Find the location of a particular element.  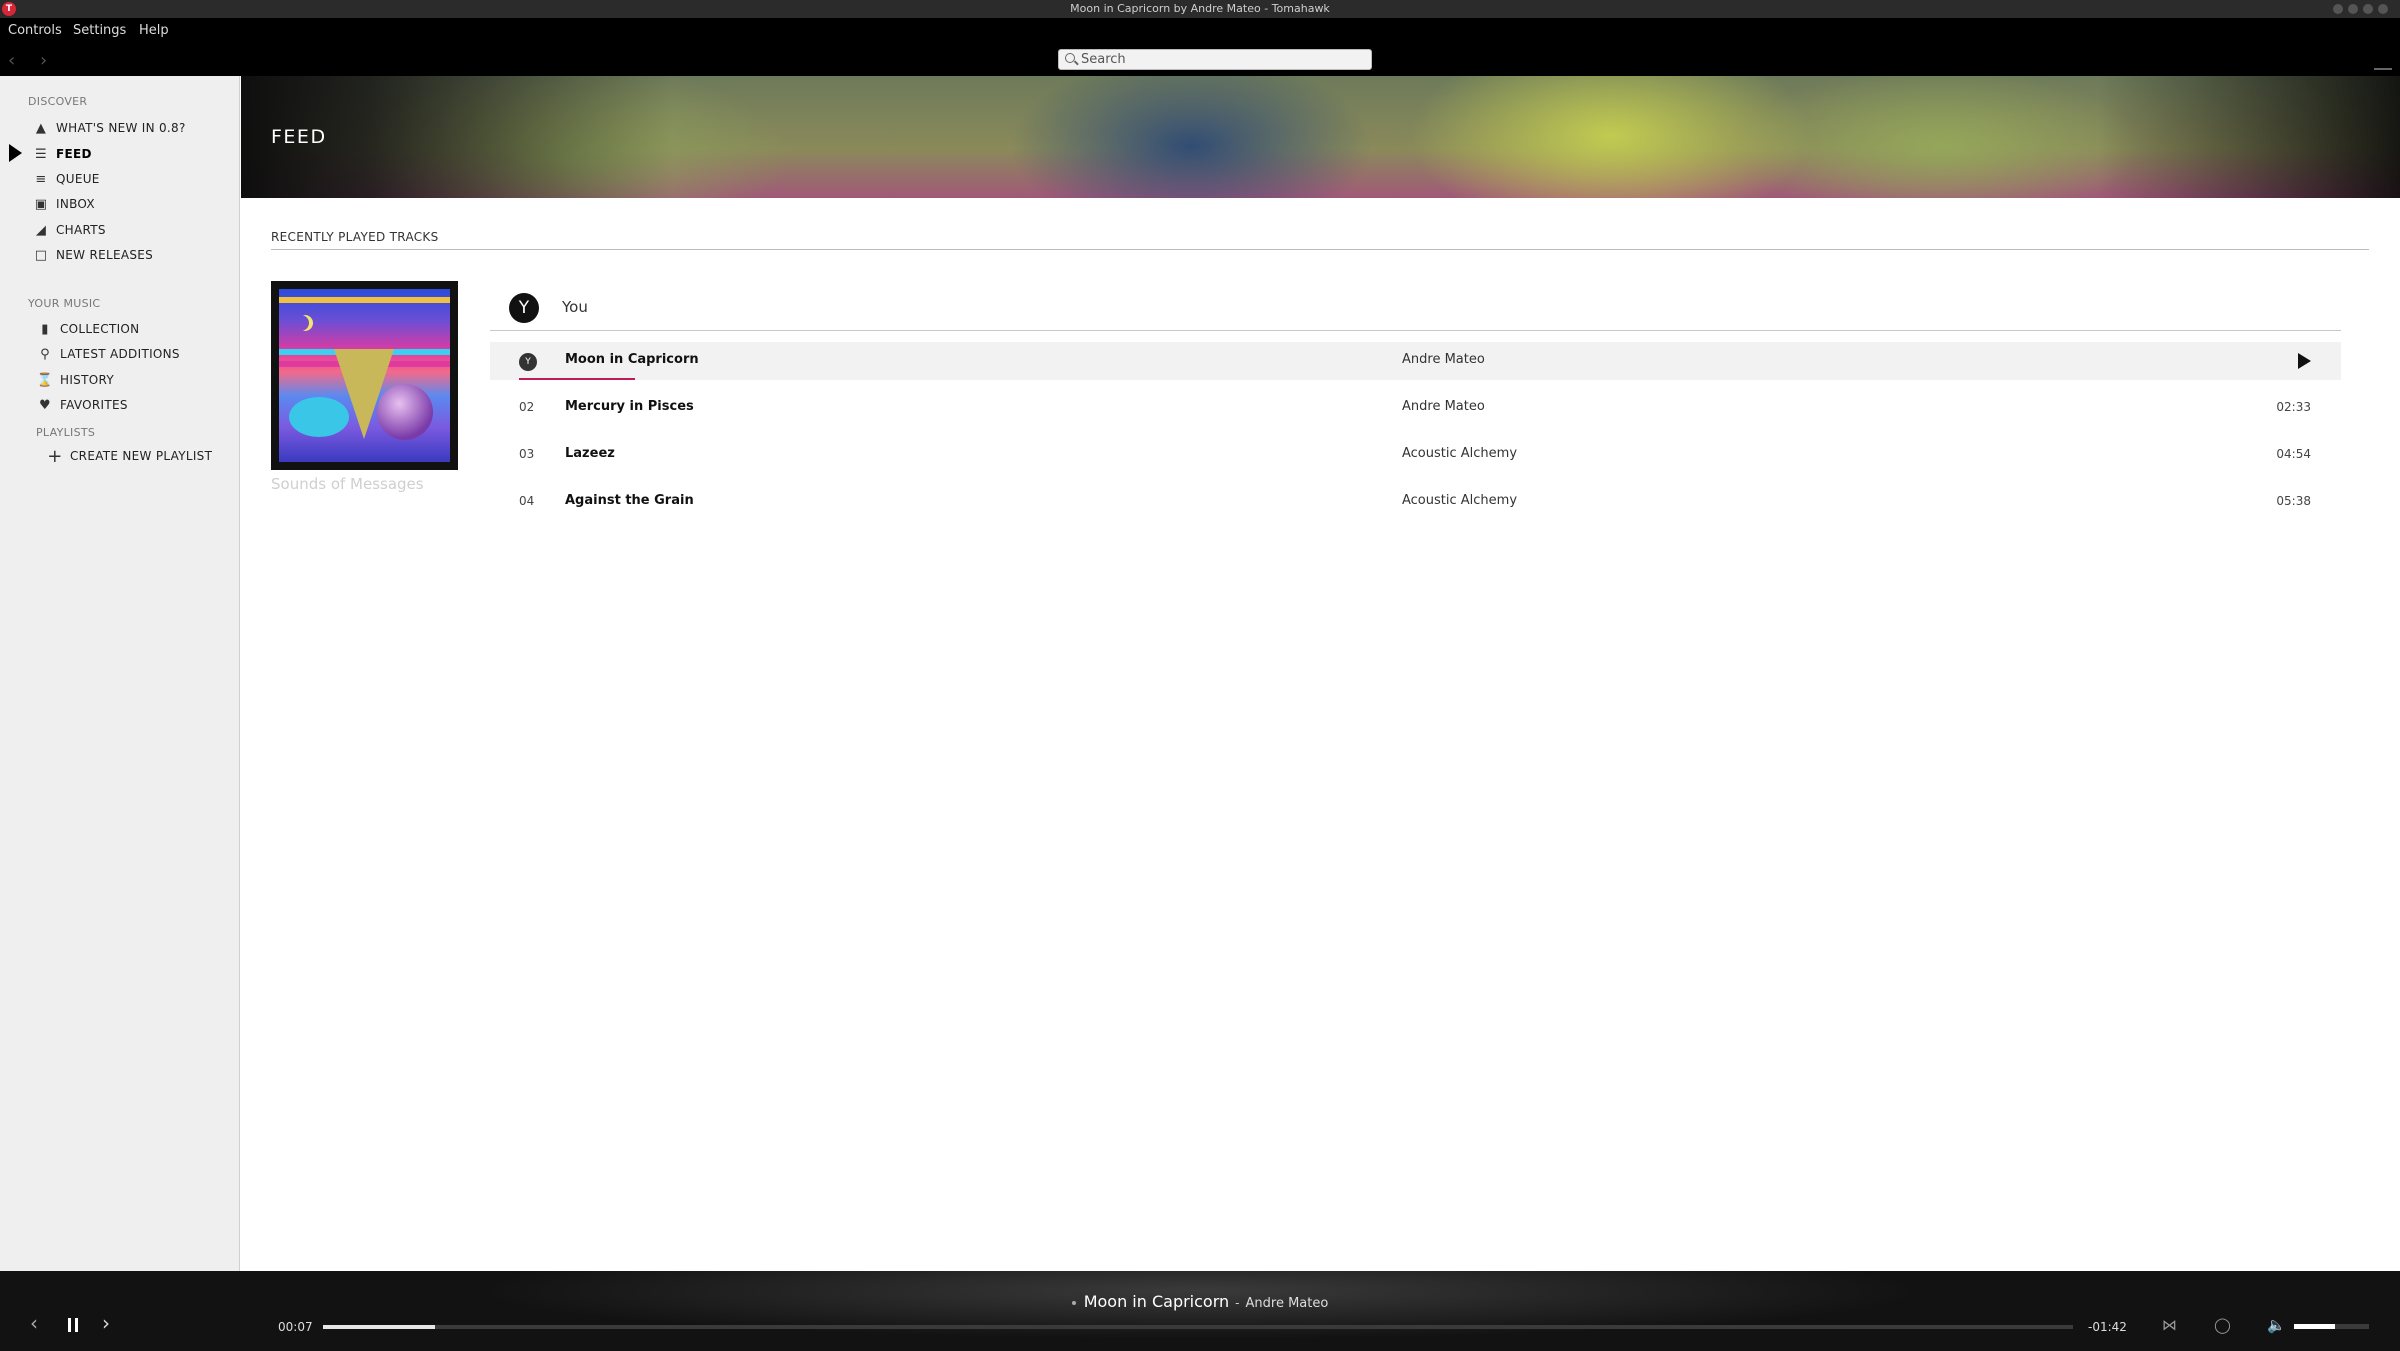

sidebar-item-queue: ≡ QUEUE is located at coordinates (66, 179).